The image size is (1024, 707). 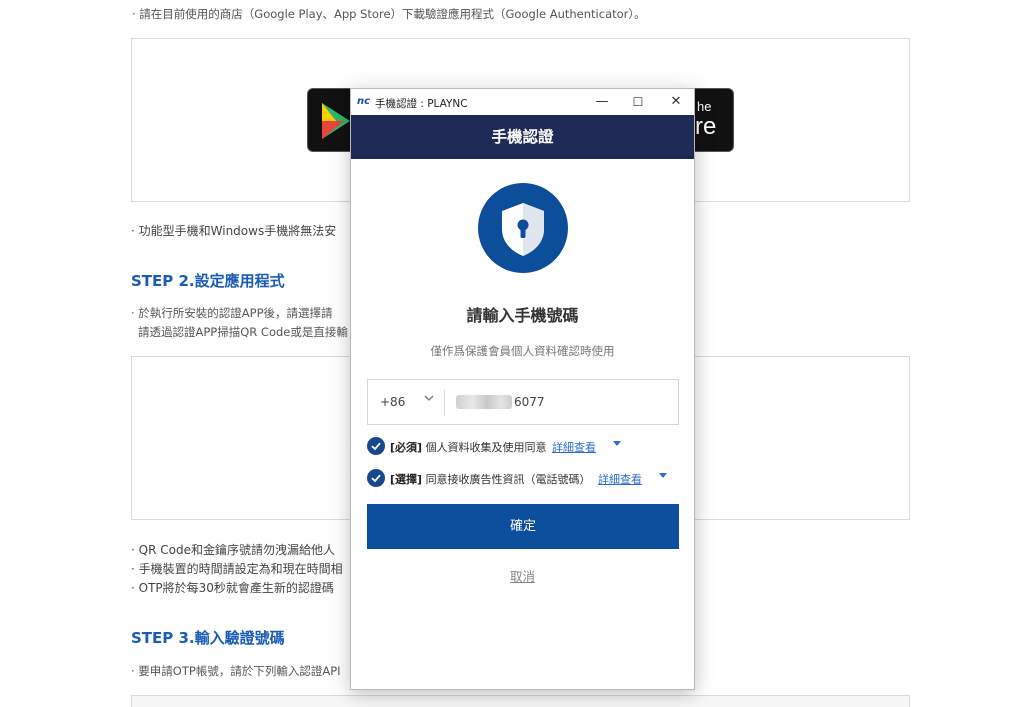 I want to click on phone-input-group: +86 6077, so click(x=523, y=402).